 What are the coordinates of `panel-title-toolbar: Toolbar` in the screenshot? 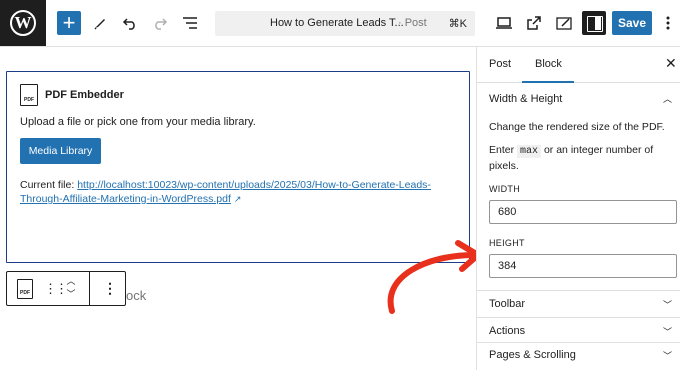 It's located at (507, 304).